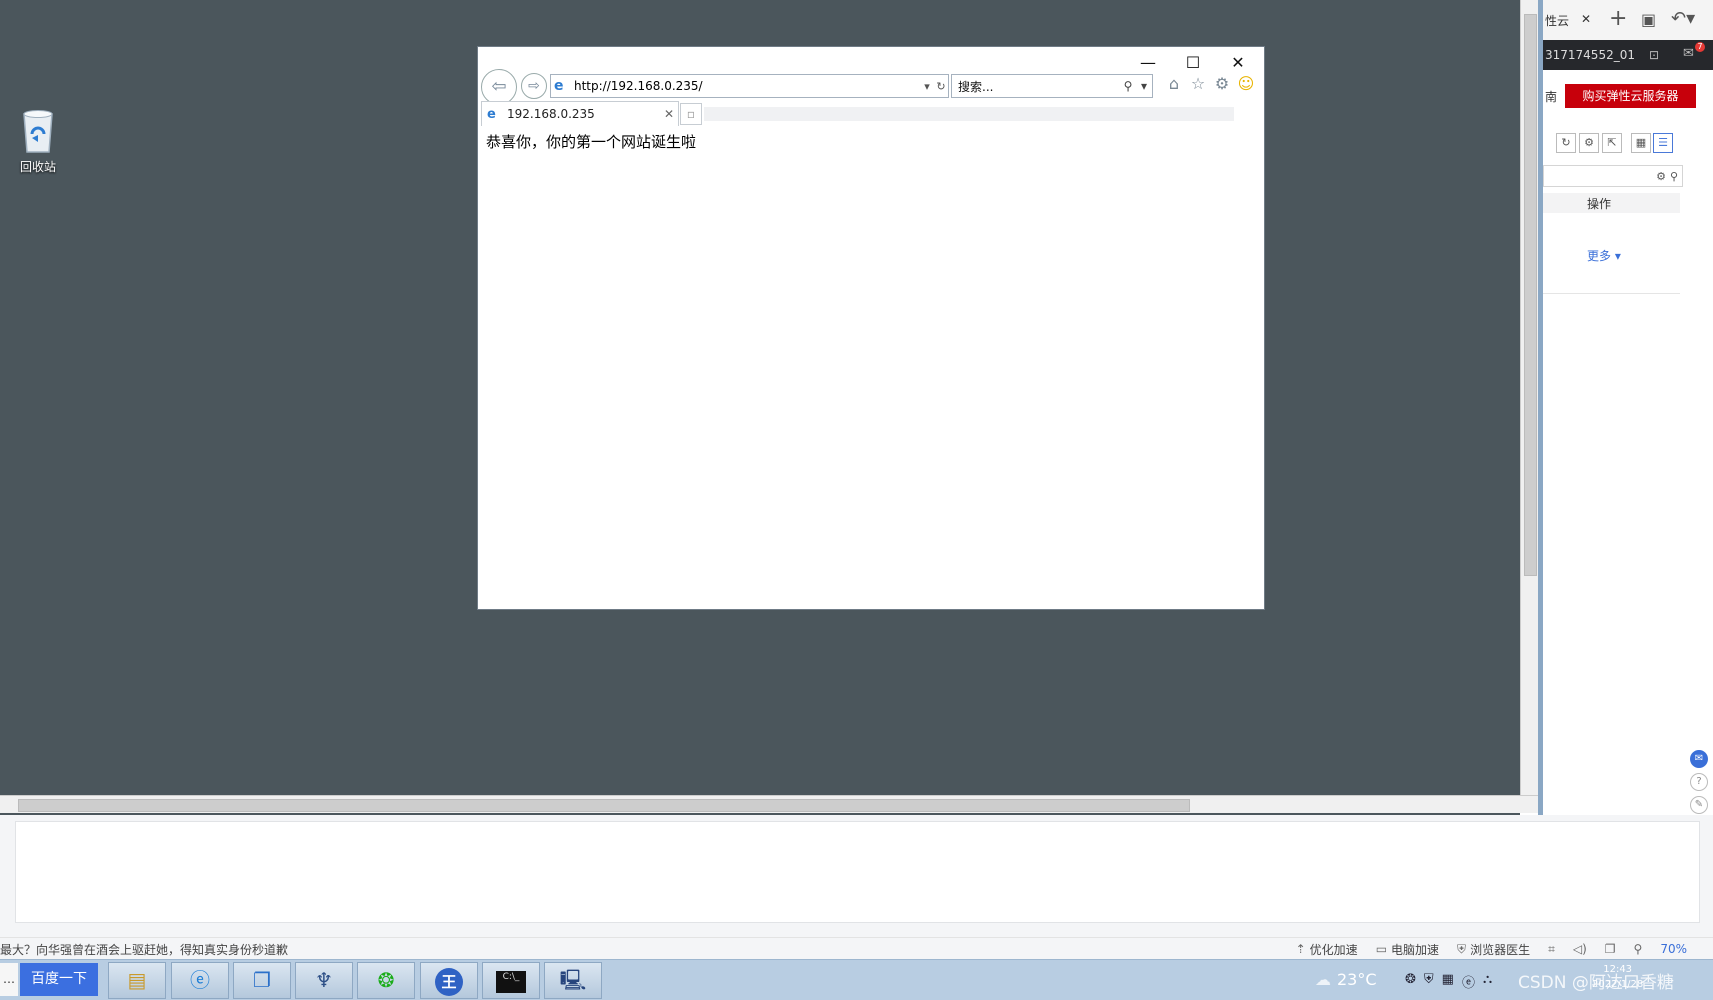  Describe the element at coordinates (1580, 949) in the screenshot. I see `speaker-icon: ◁)` at that location.